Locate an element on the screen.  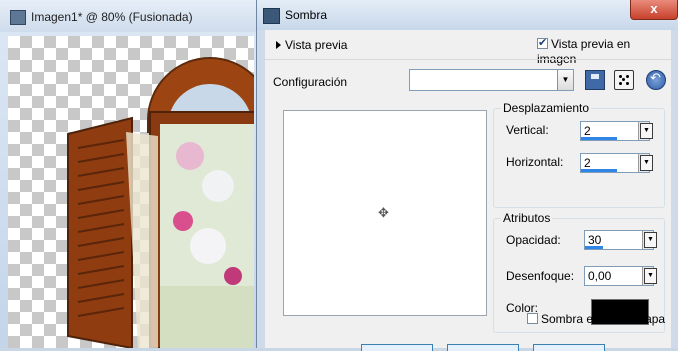
window-shutter is located at coordinates (100, 232).